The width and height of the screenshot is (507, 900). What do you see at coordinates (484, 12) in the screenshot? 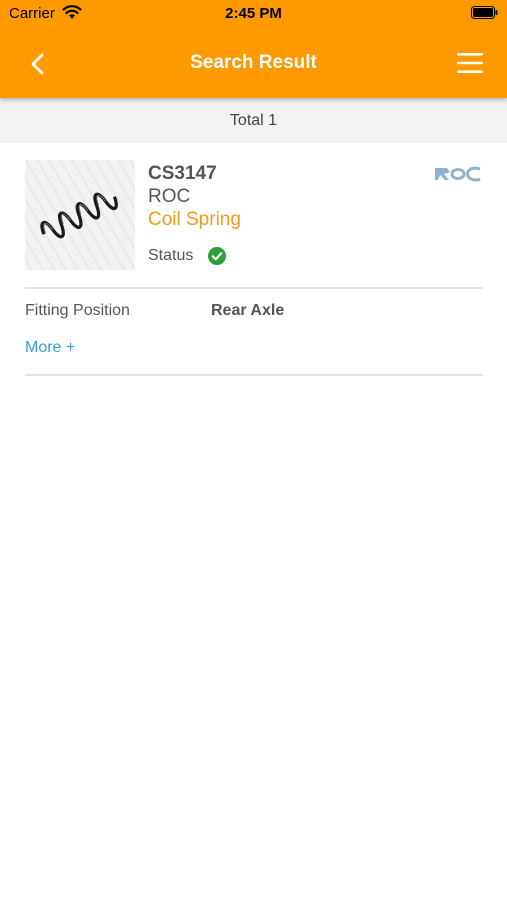
I see `battery-icon` at bounding box center [484, 12].